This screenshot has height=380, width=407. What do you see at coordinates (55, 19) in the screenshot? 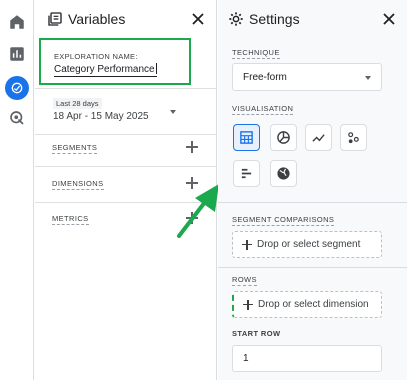
I see `variables-icon` at bounding box center [55, 19].